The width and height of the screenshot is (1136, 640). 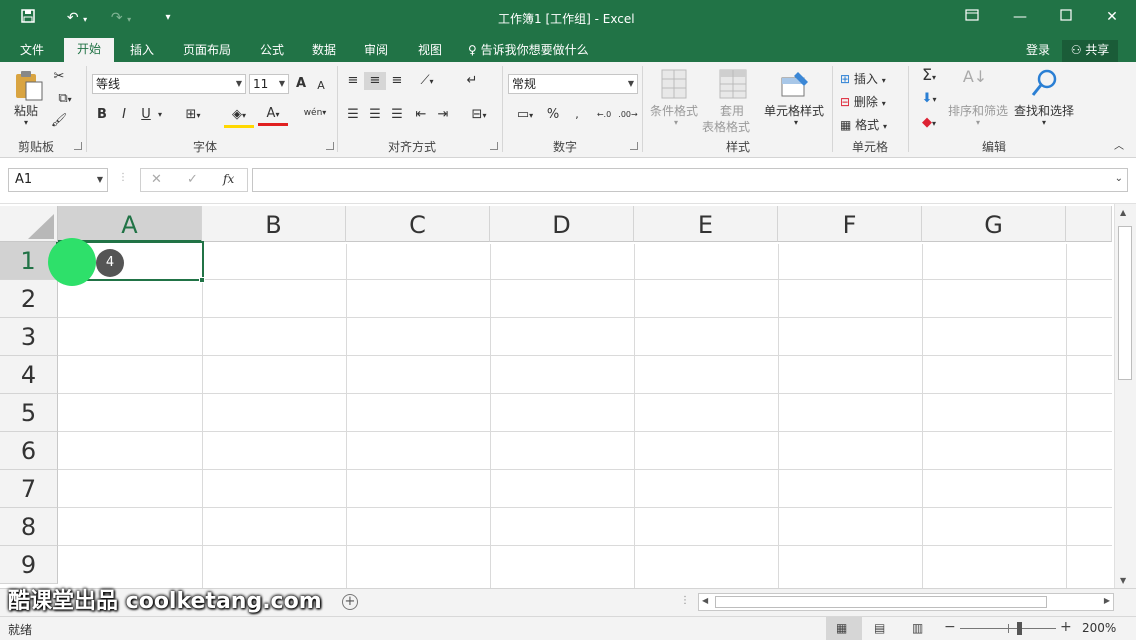 What do you see at coordinates (1107, 600) in the screenshot?
I see `scroll-right-icon: ▶` at bounding box center [1107, 600].